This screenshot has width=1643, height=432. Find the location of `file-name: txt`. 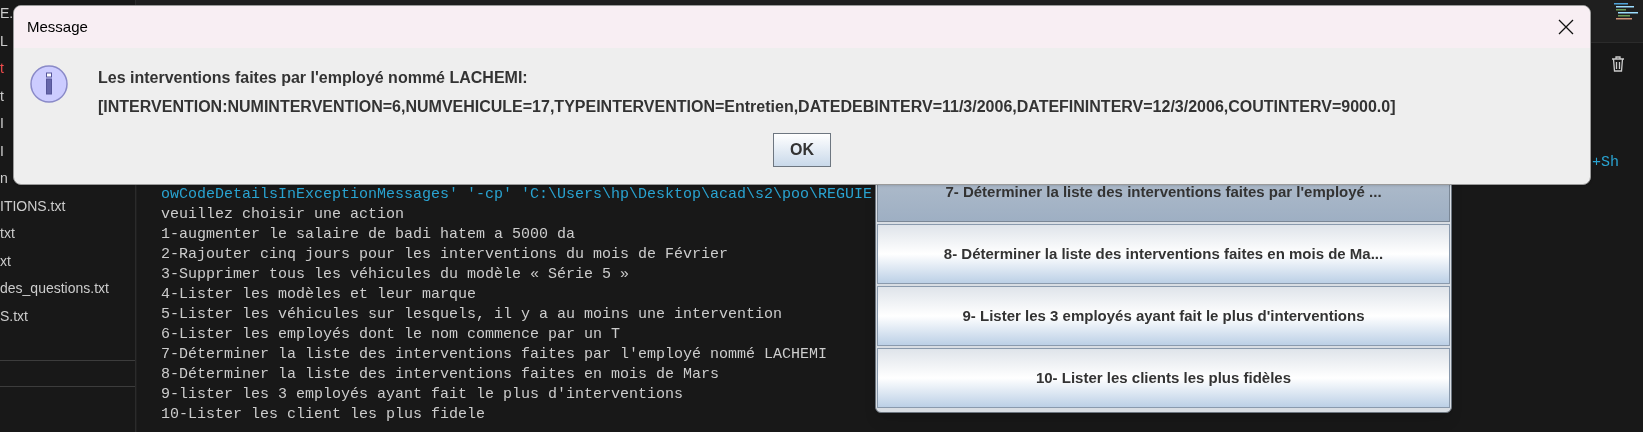

file-name: txt is located at coordinates (7, 234).